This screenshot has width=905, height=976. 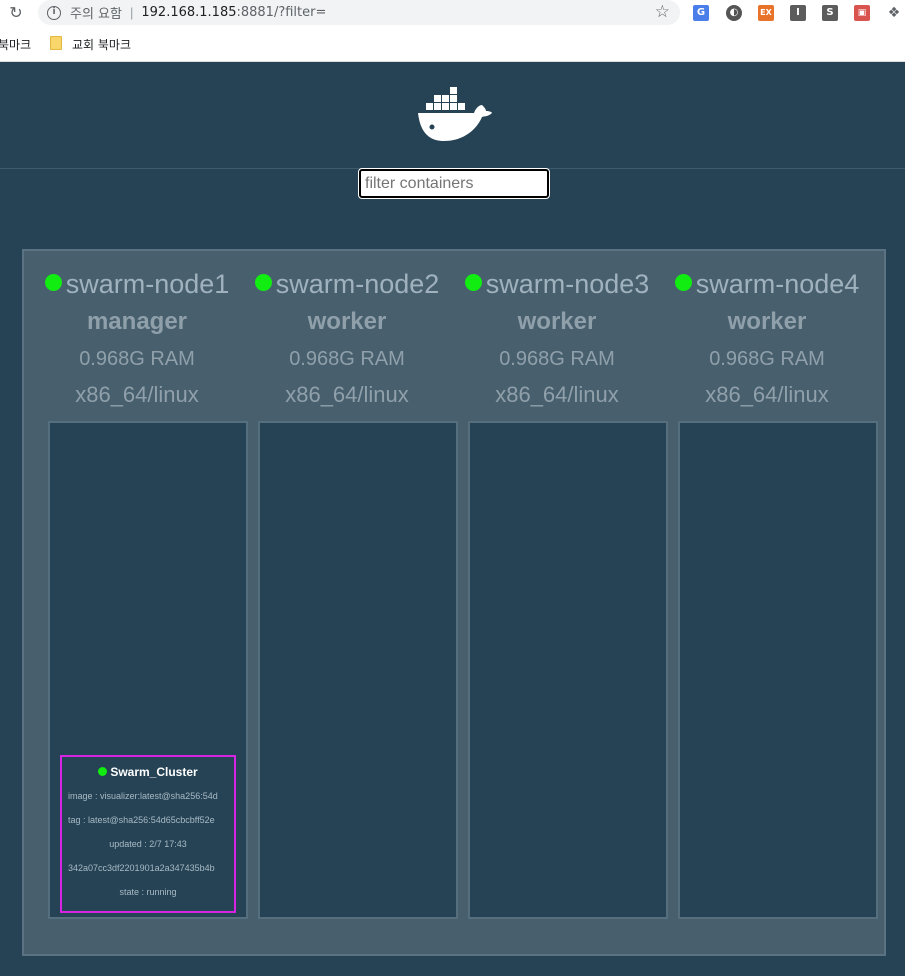 What do you see at coordinates (15, 44) in the screenshot?
I see `bookmark-item: 북마크` at bounding box center [15, 44].